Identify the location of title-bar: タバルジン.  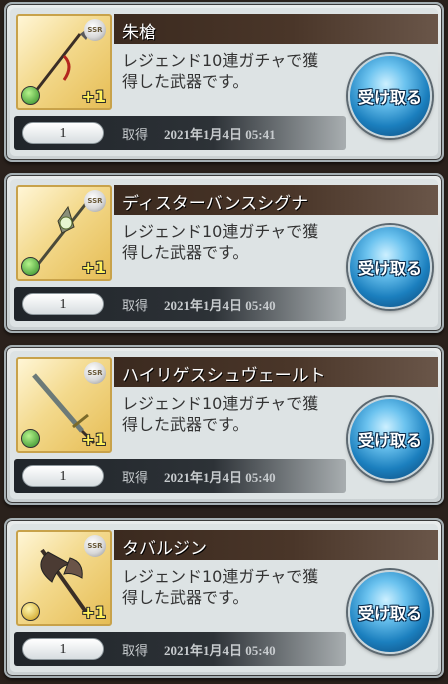
(276, 545).